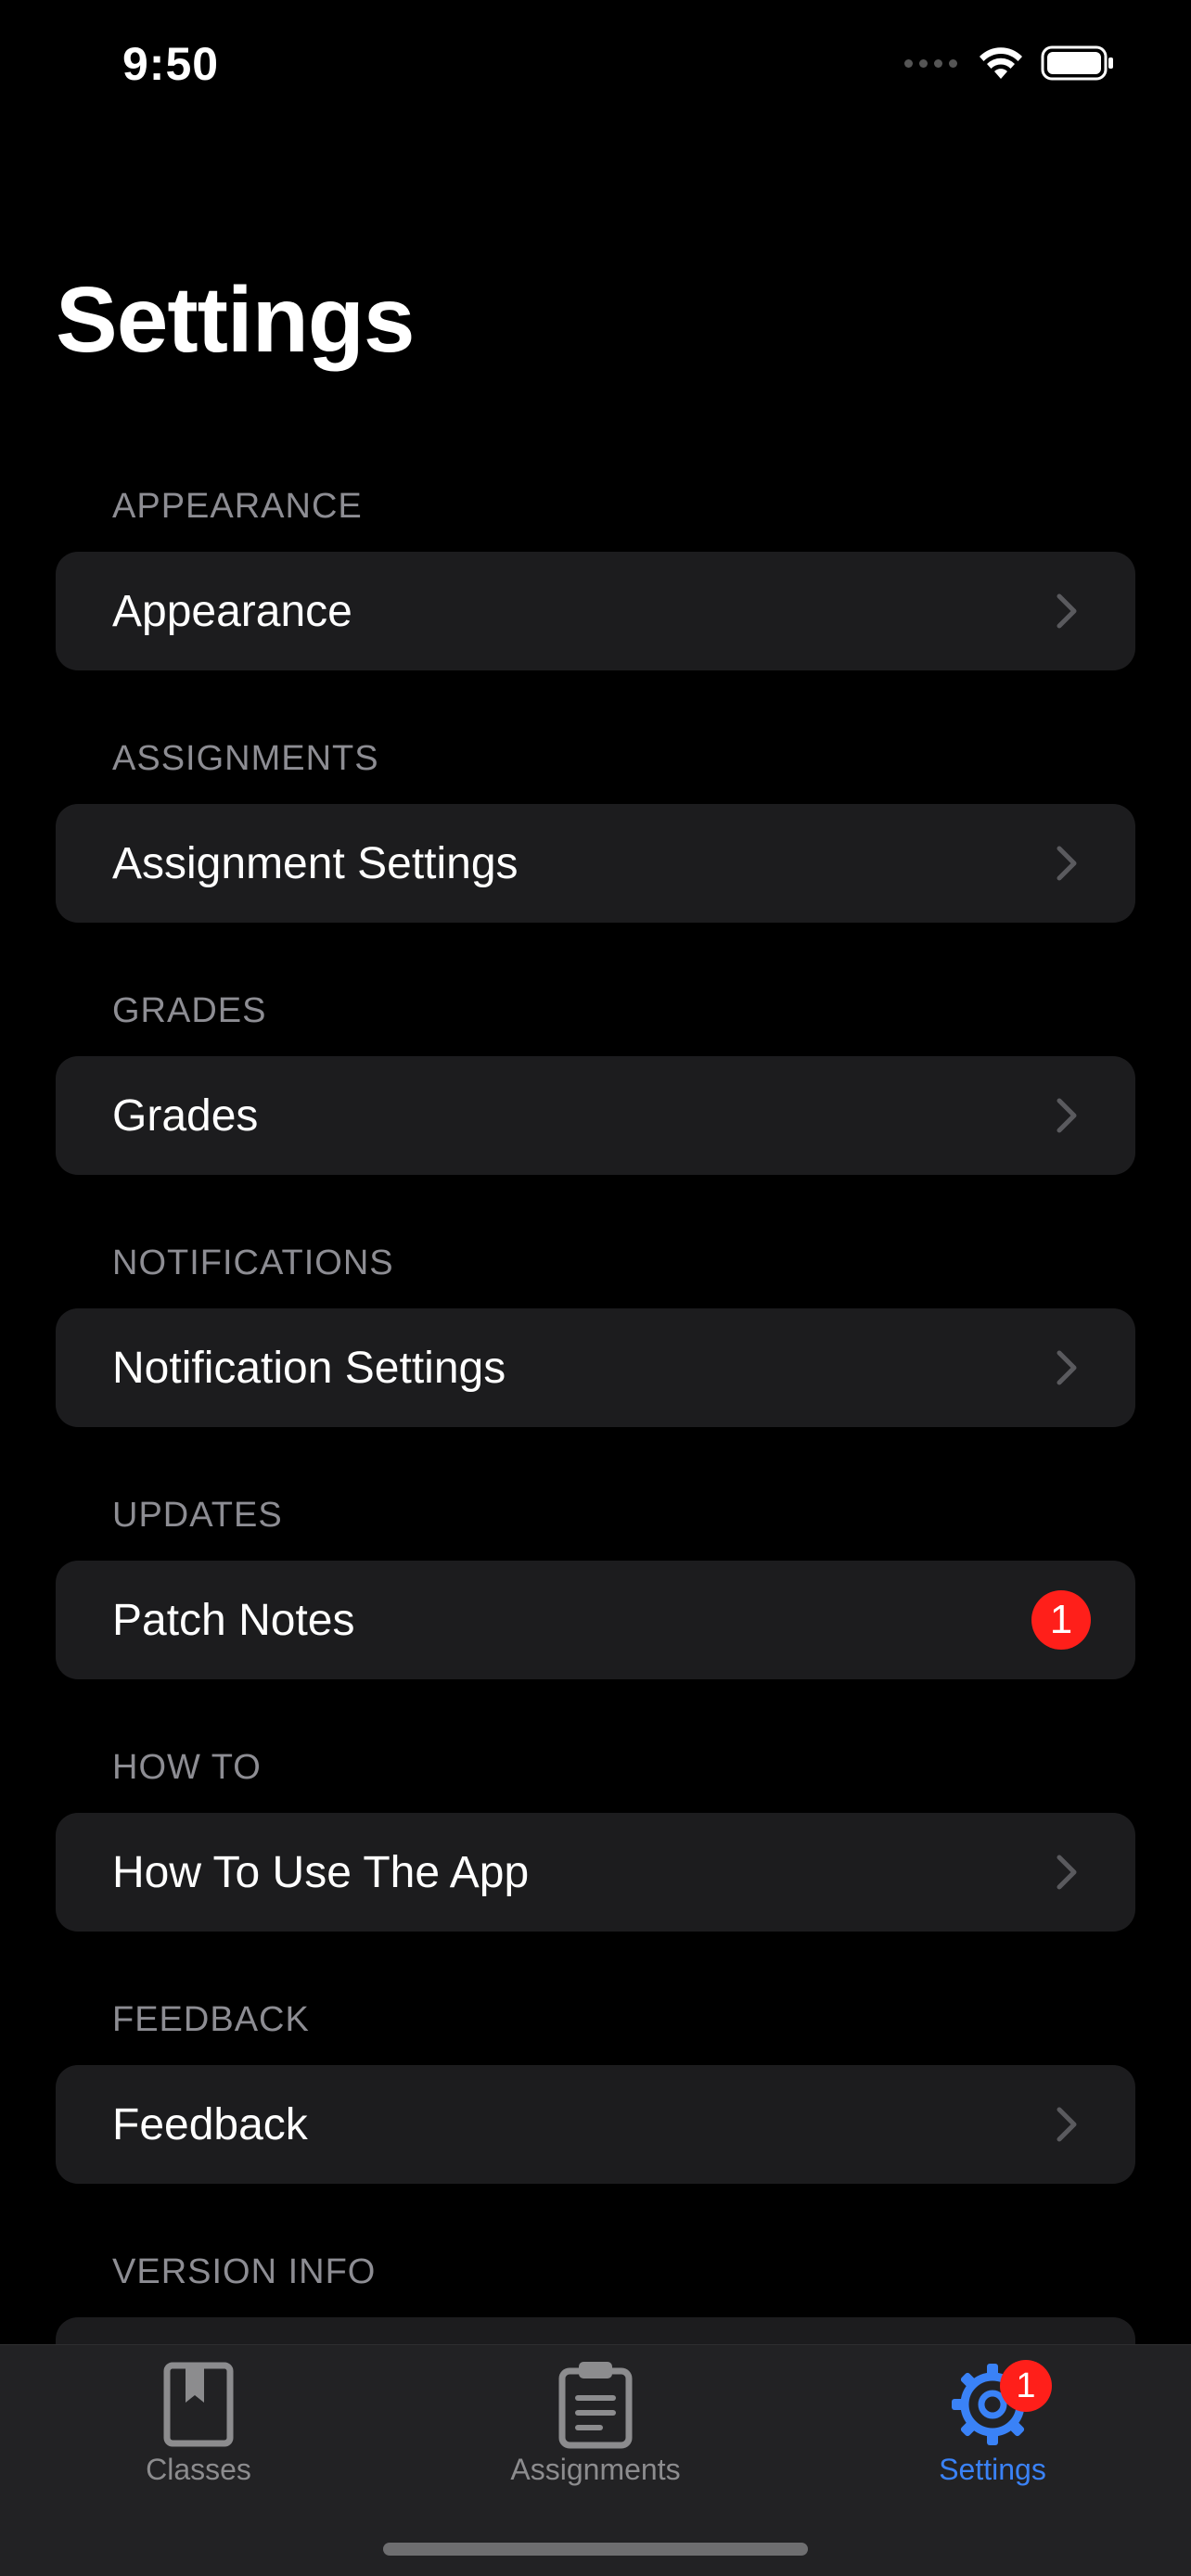  What do you see at coordinates (245, 2272) in the screenshot?
I see `section-header-version-info: VERSION INFO` at bounding box center [245, 2272].